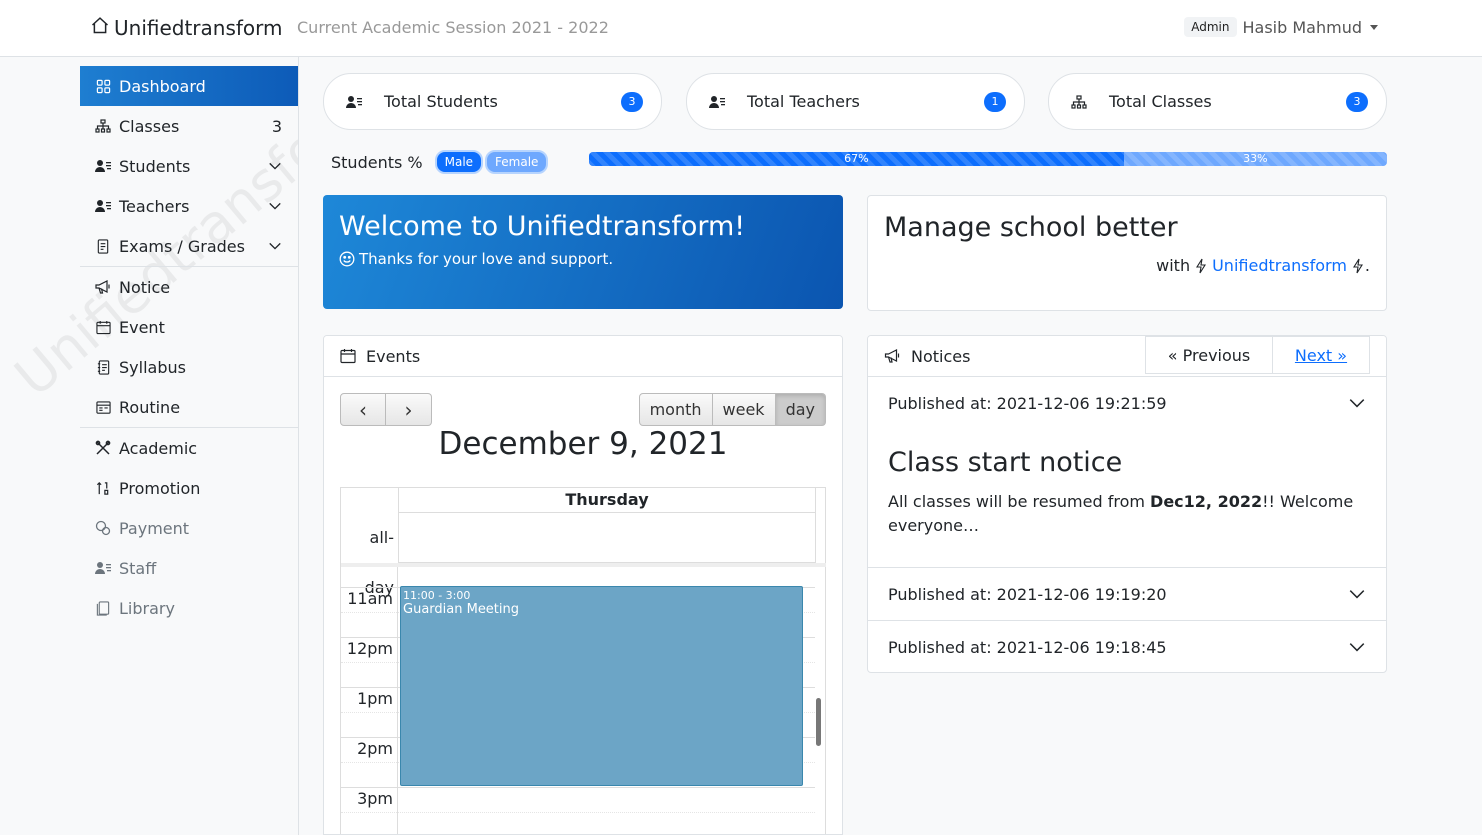 Image resolution: width=1482 pixels, height=835 pixels. I want to click on calendar-next-button: ›, so click(409, 409).